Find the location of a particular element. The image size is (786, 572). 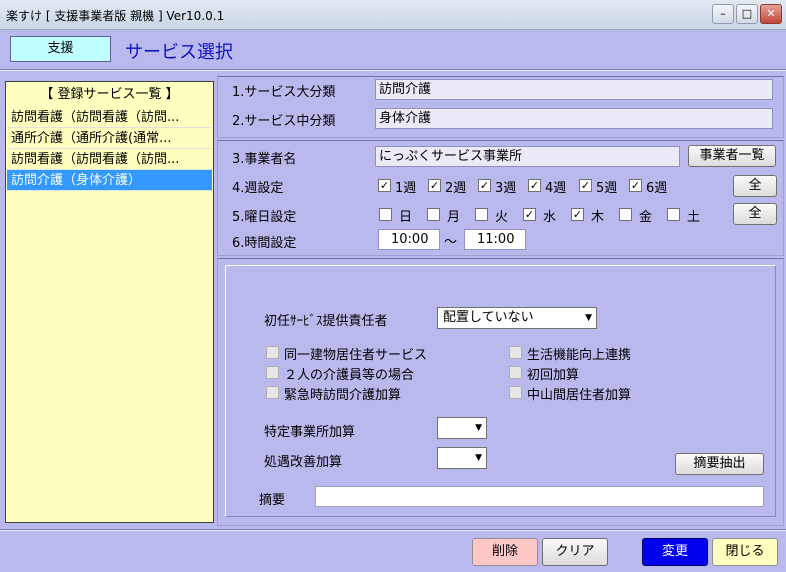

week-setting-label: 4.週設定 is located at coordinates (258, 188).